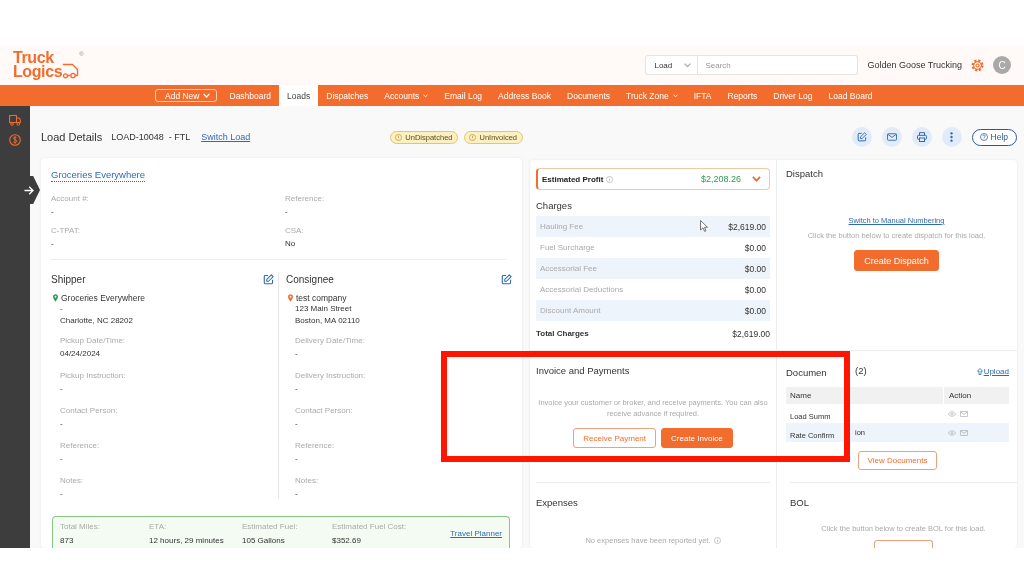 The width and height of the screenshot is (1024, 576). What do you see at coordinates (38, 65) in the screenshot?
I see `logo-wordmark: Truck Logics` at bounding box center [38, 65].